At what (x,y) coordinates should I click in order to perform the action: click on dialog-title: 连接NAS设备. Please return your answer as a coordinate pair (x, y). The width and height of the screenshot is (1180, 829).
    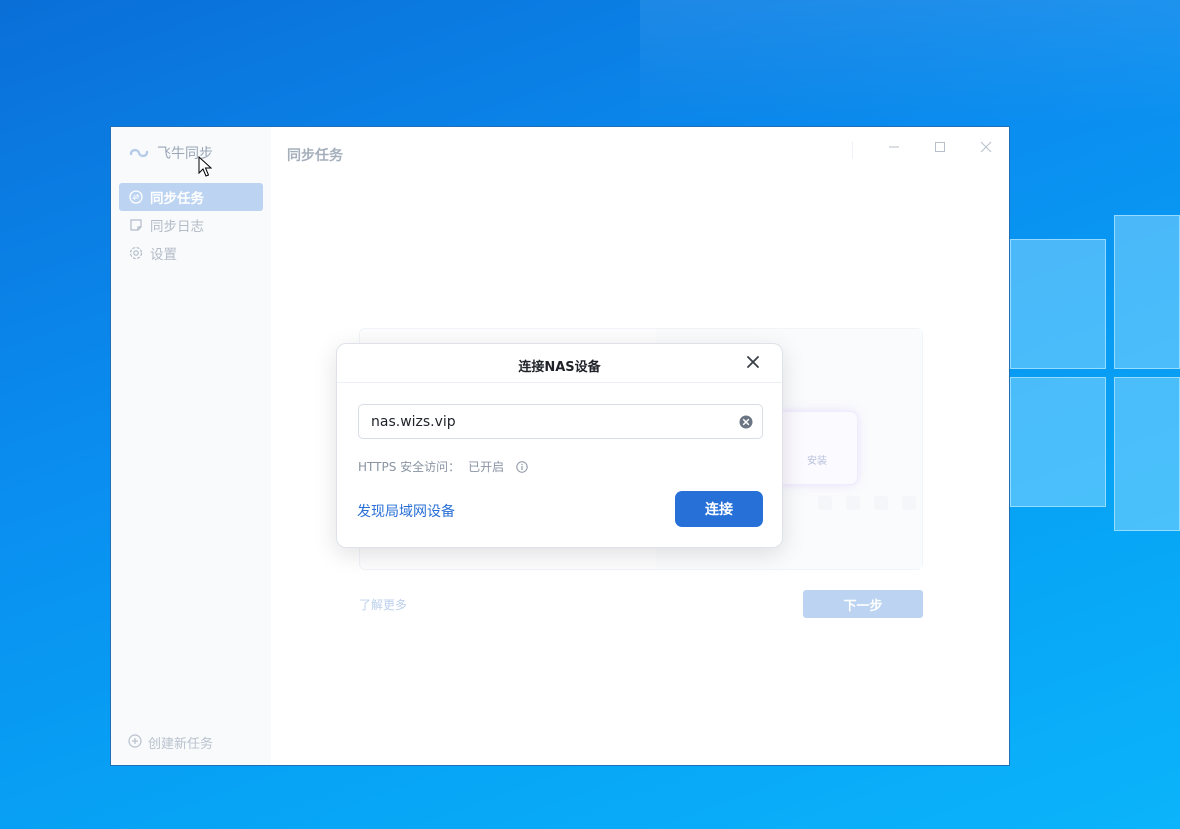
    Looking at the image, I should click on (559, 367).